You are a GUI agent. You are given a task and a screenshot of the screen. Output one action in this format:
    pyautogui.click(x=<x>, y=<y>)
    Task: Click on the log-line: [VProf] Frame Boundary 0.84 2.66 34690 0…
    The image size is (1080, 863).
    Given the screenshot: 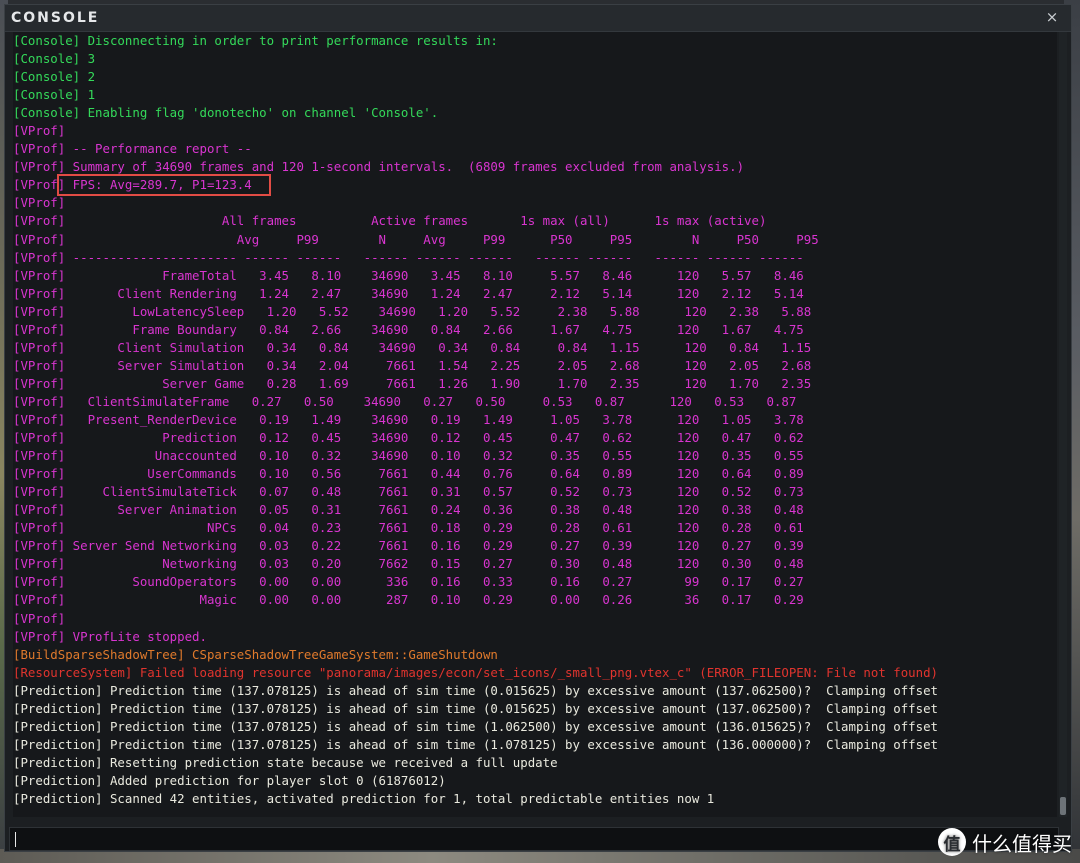 What is the action you would take?
    pyautogui.click(x=408, y=329)
    